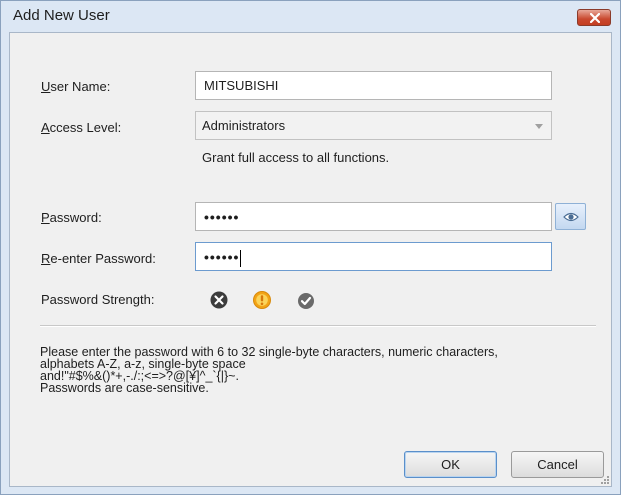 This screenshot has width=621, height=495. What do you see at coordinates (222, 257) in the screenshot?
I see `reenter-password-value: ••••••` at bounding box center [222, 257].